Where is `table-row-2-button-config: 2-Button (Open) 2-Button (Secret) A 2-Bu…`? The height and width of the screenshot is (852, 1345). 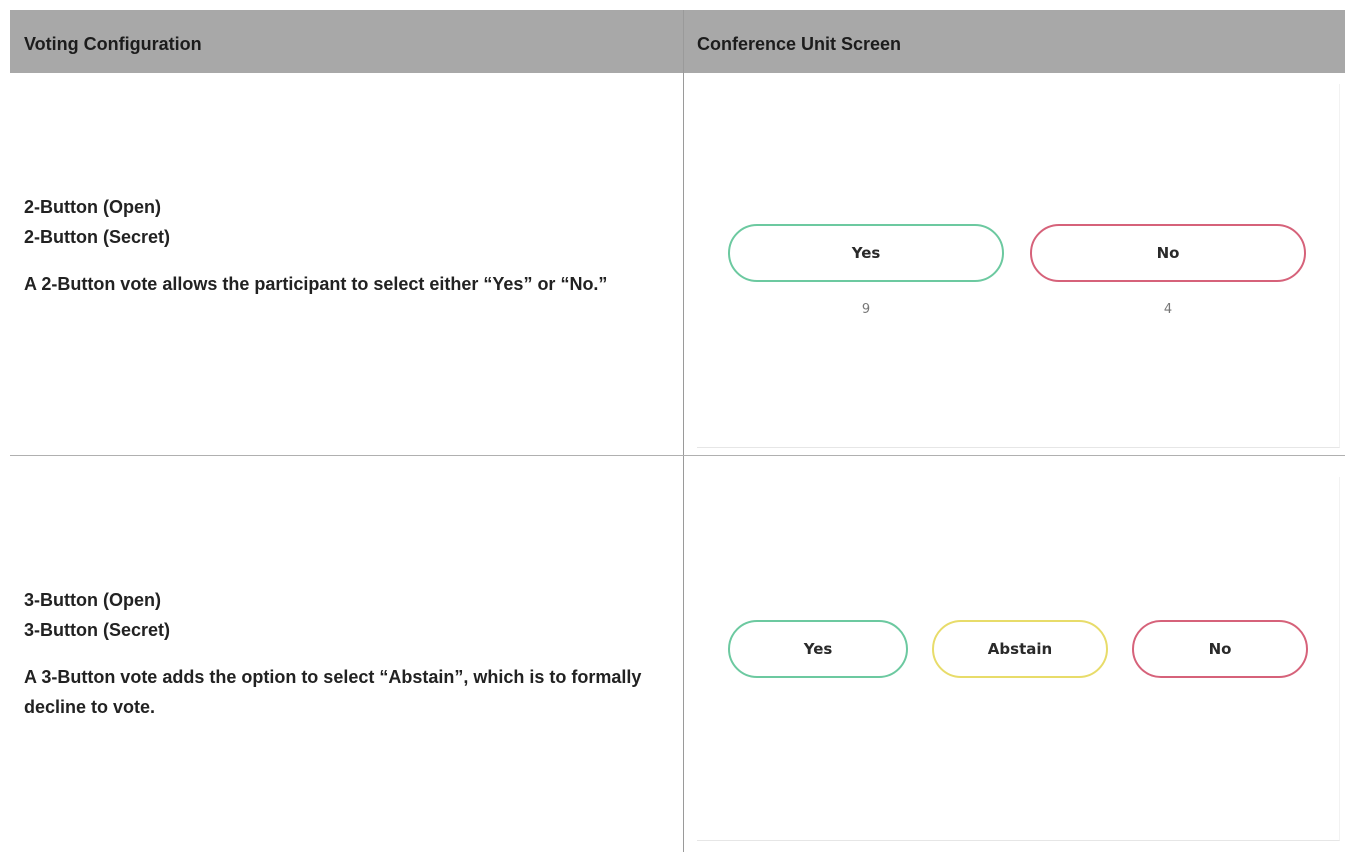 table-row-2-button-config: 2-Button (Open) 2-Button (Secret) A 2-Bu… is located at coordinates (344, 245).